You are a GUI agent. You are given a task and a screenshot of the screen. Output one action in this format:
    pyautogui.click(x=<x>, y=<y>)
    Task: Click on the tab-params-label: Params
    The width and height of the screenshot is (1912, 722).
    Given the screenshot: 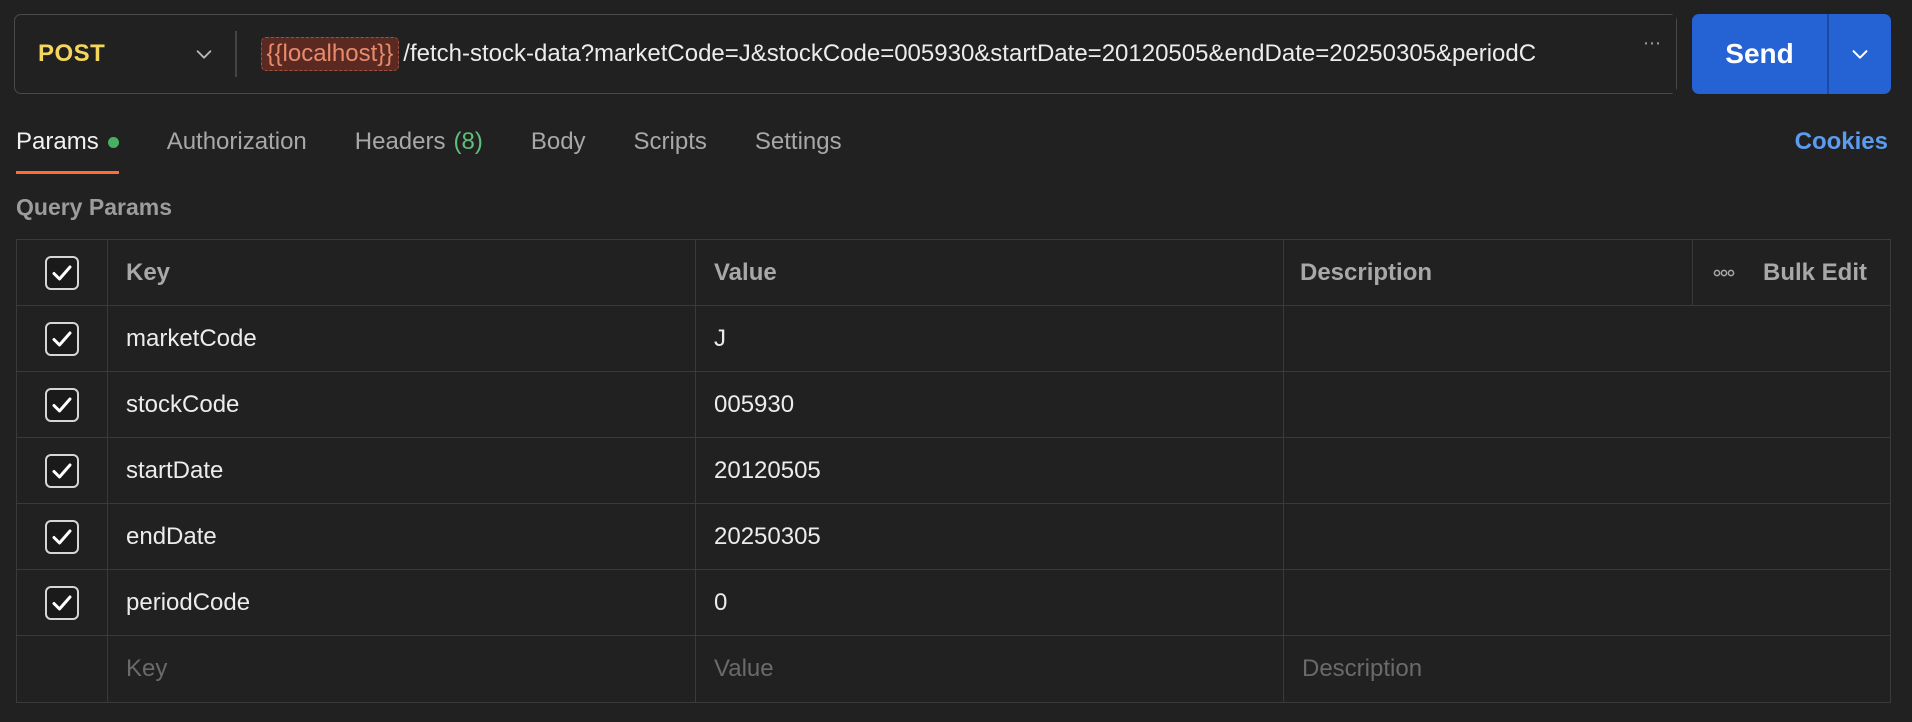 What is the action you would take?
    pyautogui.click(x=57, y=141)
    